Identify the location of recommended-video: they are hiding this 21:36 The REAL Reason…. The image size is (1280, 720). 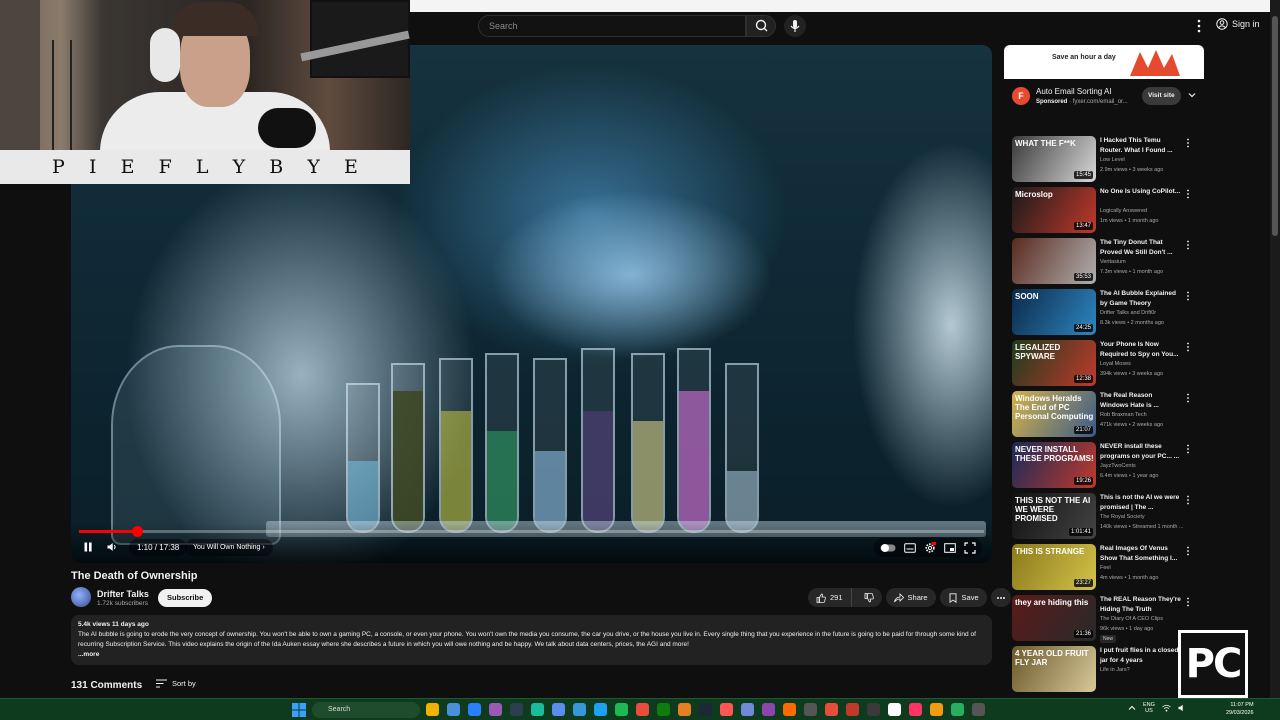
(1107, 620).